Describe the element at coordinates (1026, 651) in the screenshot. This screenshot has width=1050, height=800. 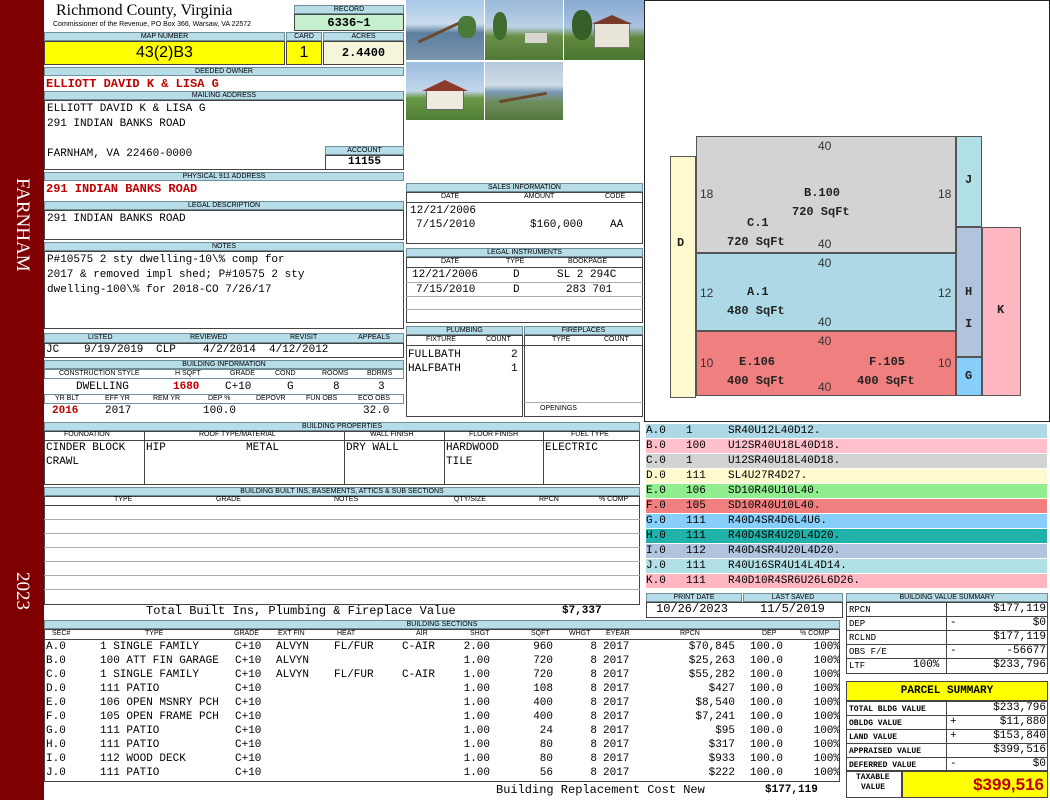
I see `bvs-obs-value: -56677` at that location.